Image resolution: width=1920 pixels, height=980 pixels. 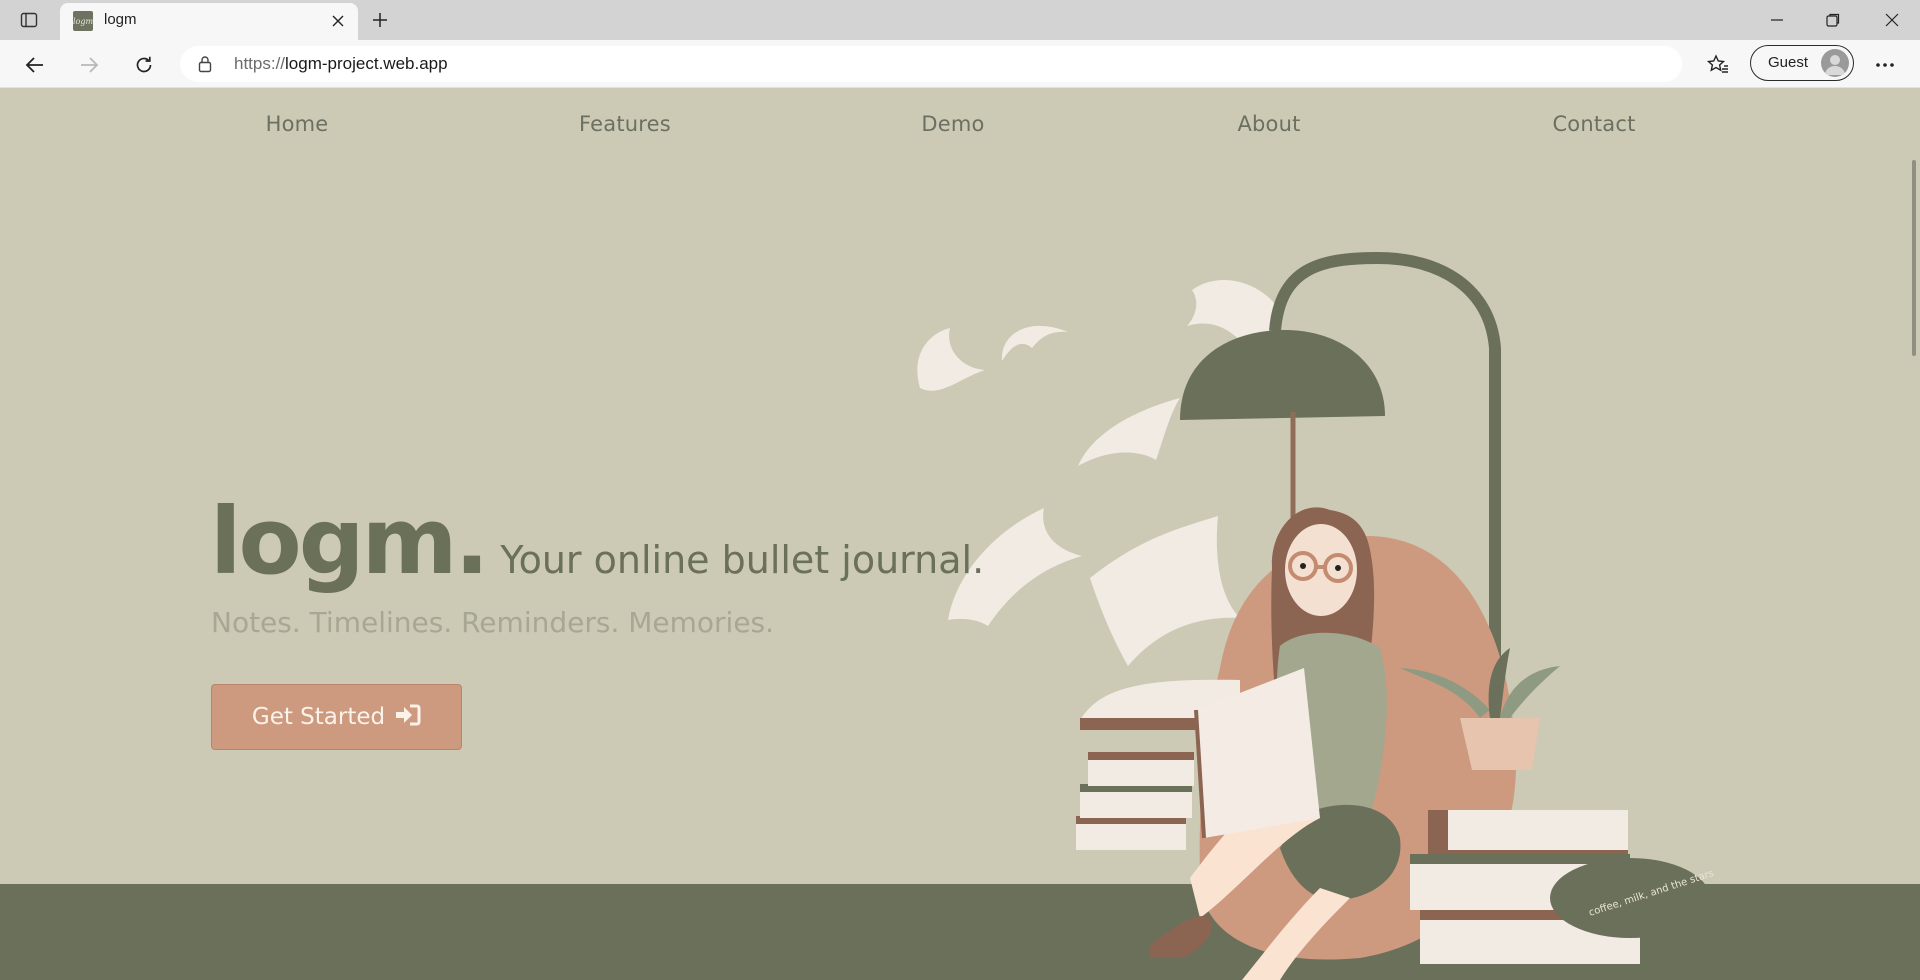 What do you see at coordinates (931, 64) in the screenshot?
I see `address-bar: https://logm-project.web.app` at bounding box center [931, 64].